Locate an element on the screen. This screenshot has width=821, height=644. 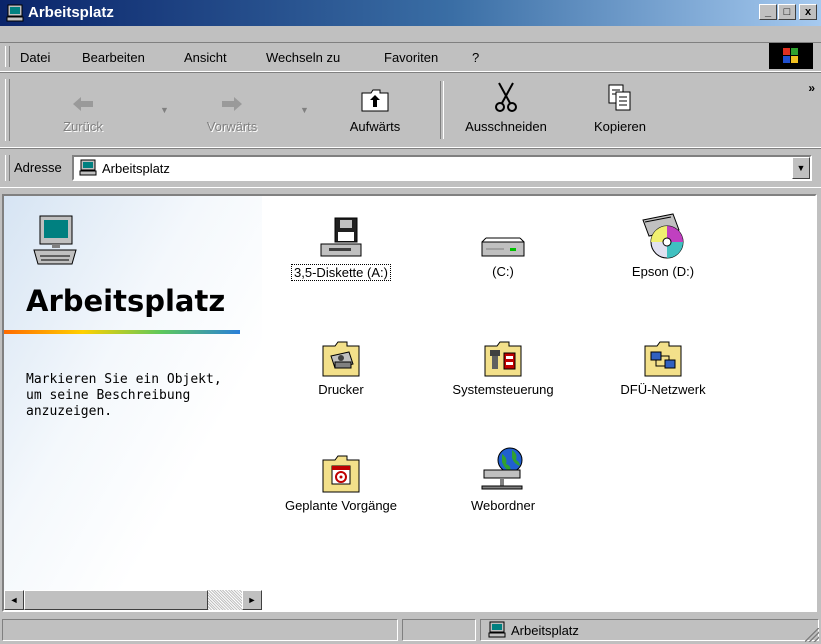
title-bar: Arbeitsplatz _ □ x is located at coordinates (410, 13).